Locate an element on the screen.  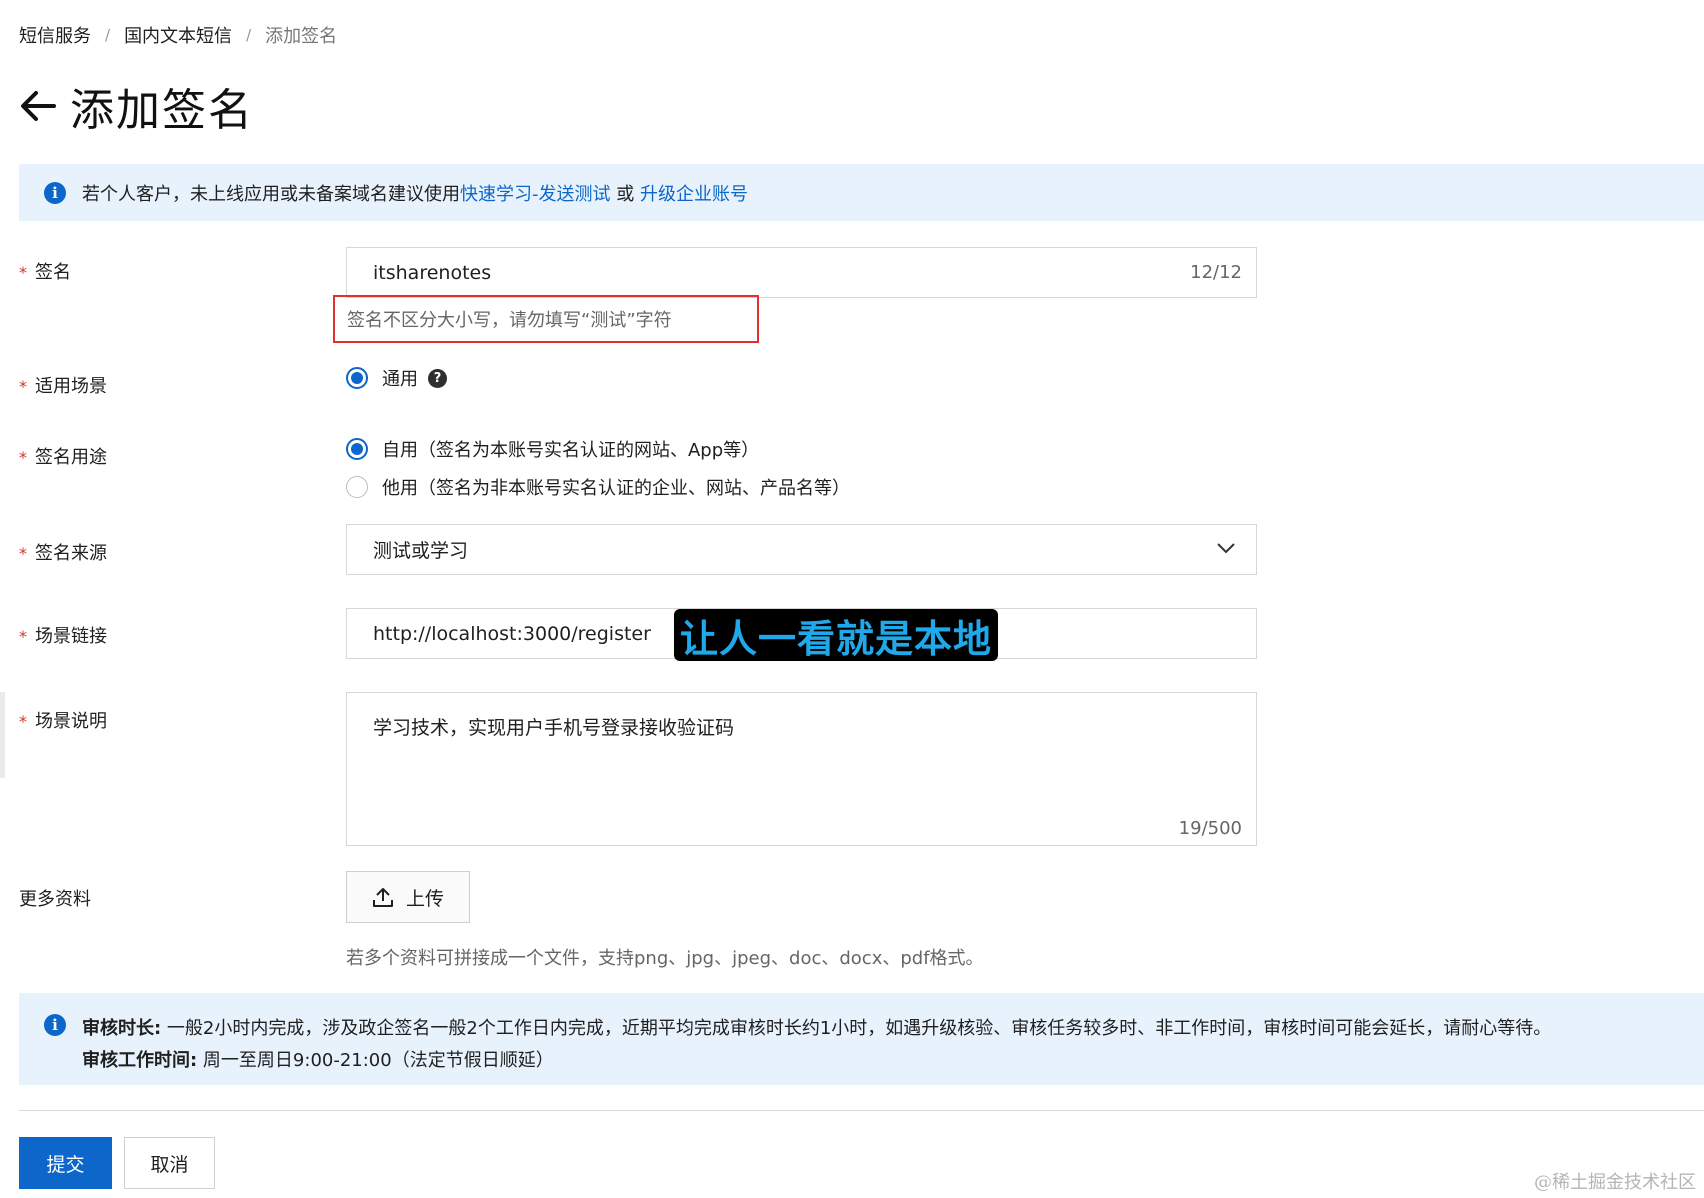
radio-unselected is located at coordinates (357, 487).